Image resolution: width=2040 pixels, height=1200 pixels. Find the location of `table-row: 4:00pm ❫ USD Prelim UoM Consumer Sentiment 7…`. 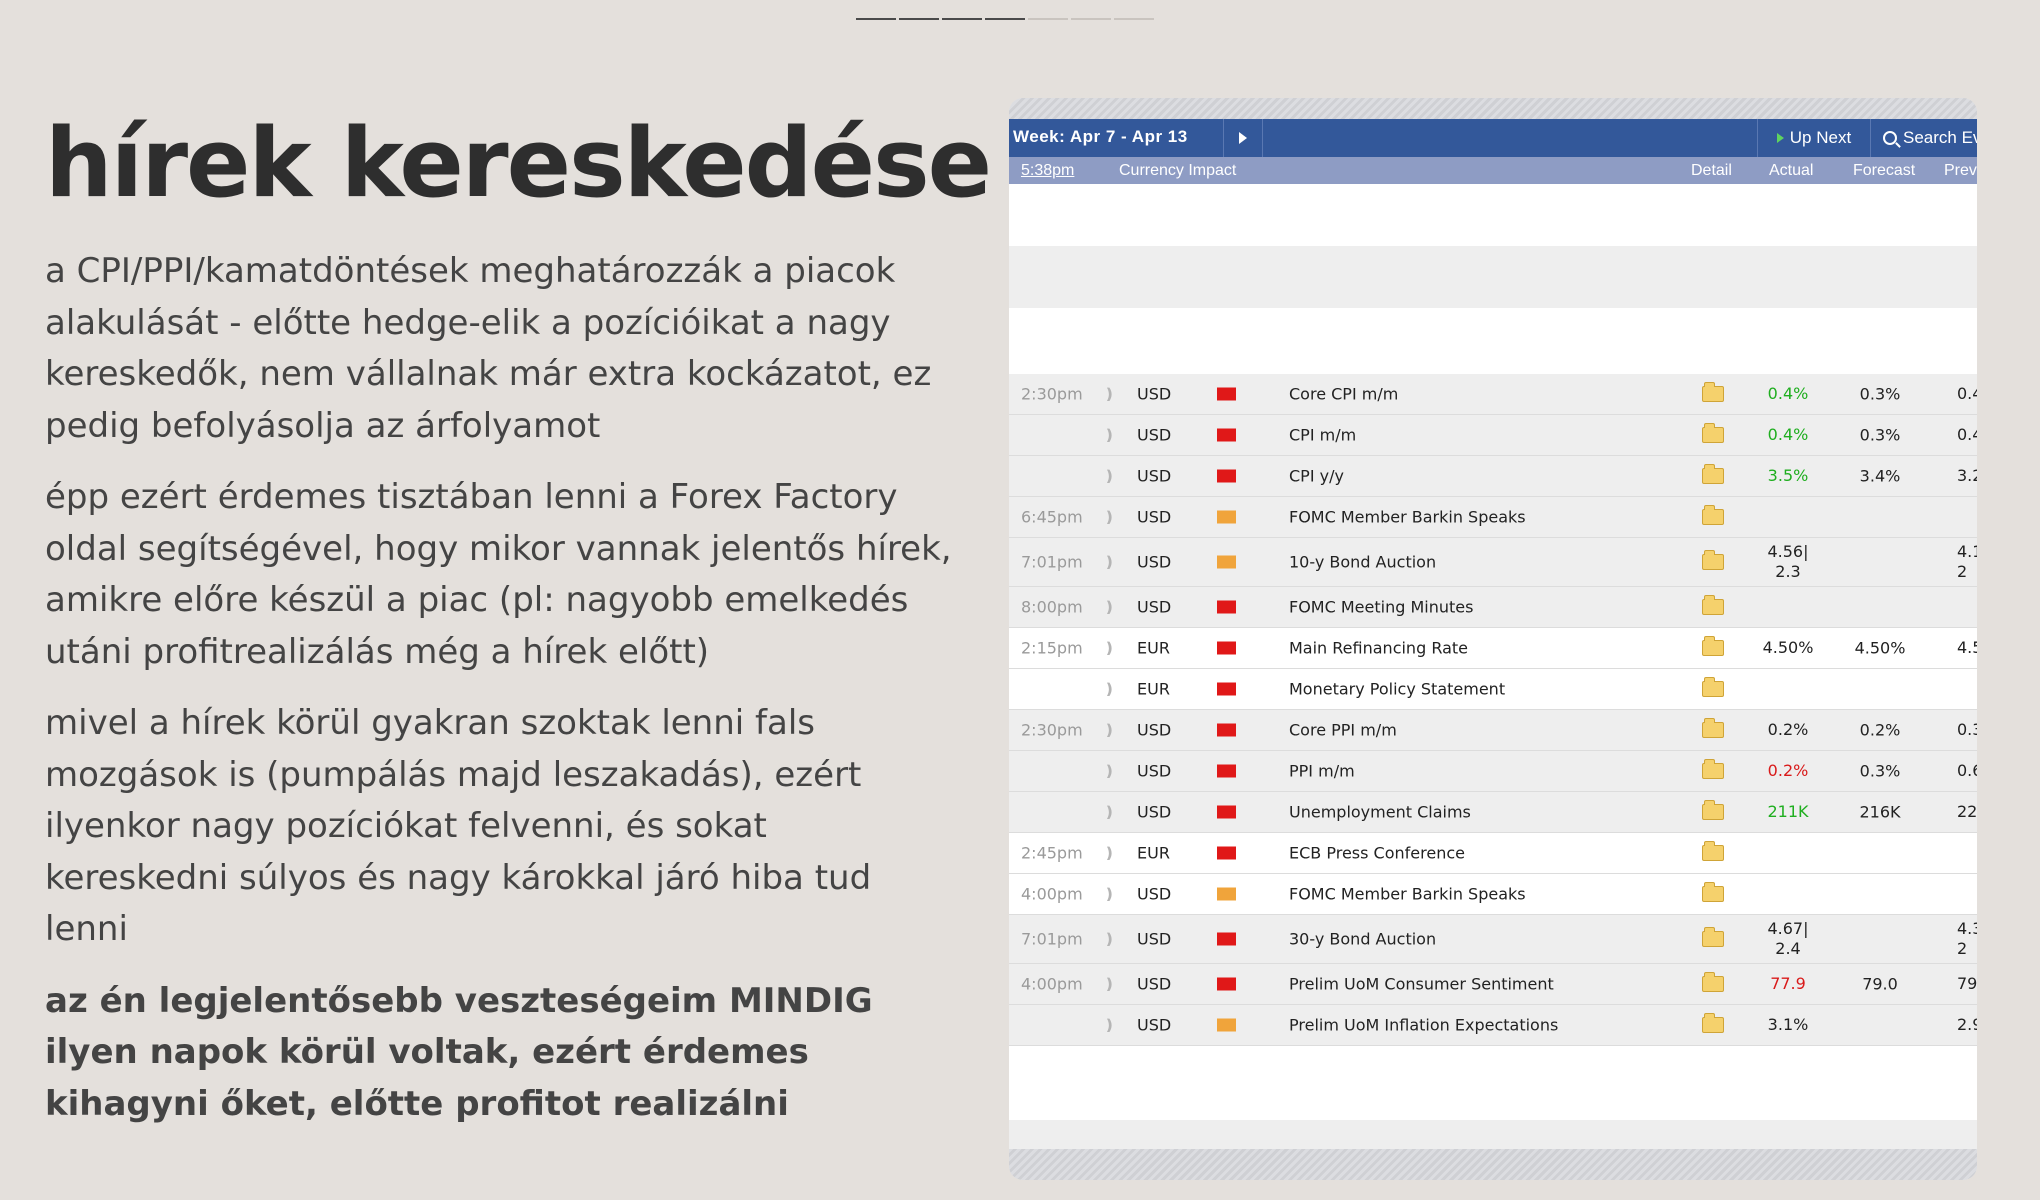

table-row: 4:00pm ❫ USD Prelim UoM Consumer Sentiment 7… is located at coordinates (1493, 984).